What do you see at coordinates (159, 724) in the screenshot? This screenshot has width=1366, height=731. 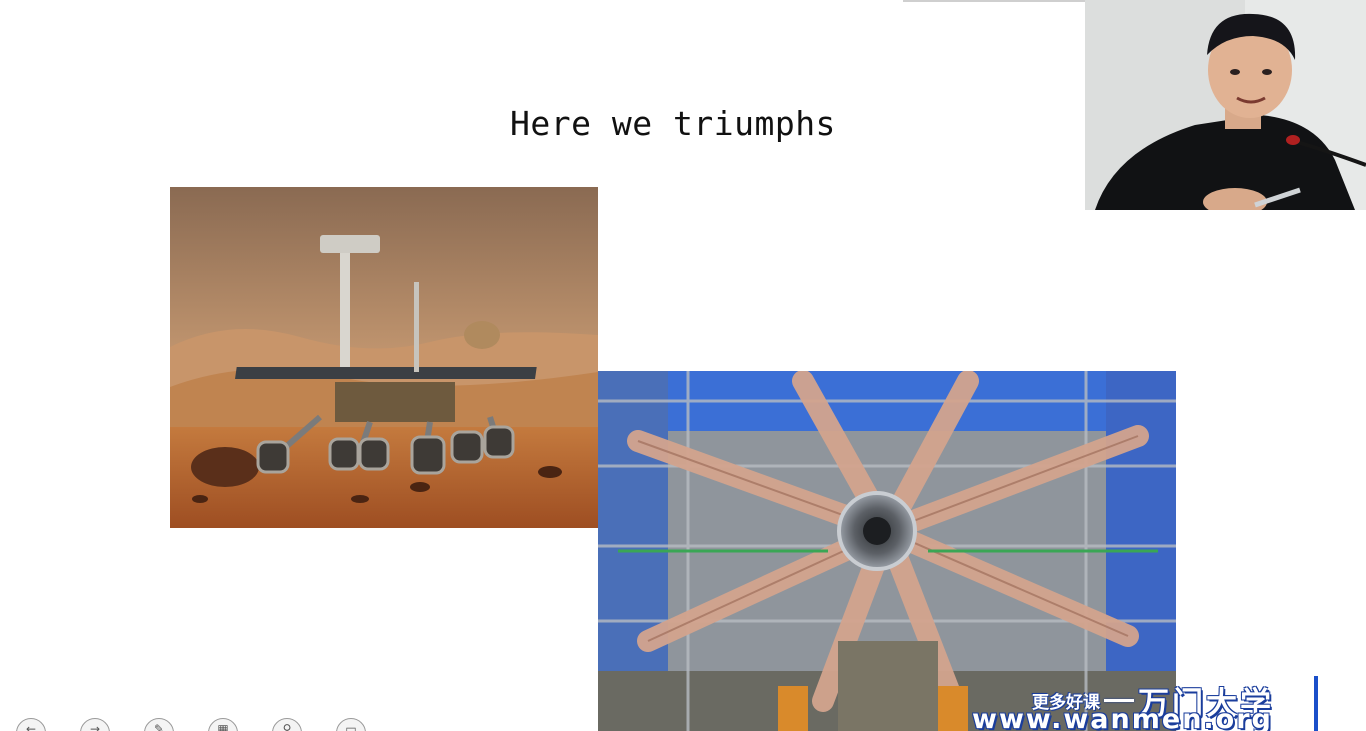 I see `pen-icon: ✎` at bounding box center [159, 724].